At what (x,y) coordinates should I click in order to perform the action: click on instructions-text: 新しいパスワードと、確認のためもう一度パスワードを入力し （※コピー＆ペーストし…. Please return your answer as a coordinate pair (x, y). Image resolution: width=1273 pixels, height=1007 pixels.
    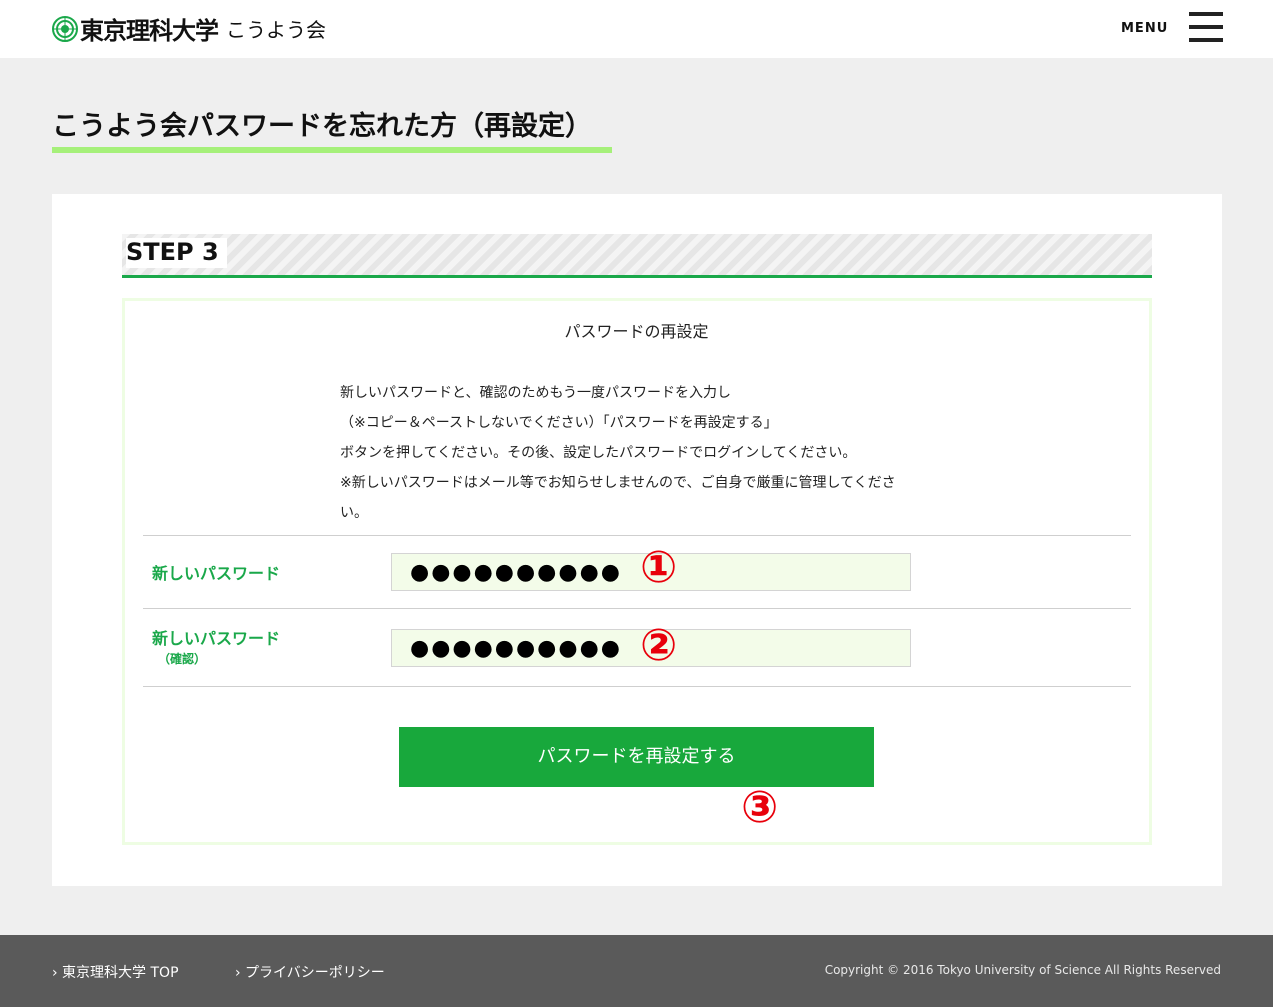
    Looking at the image, I should click on (630, 453).